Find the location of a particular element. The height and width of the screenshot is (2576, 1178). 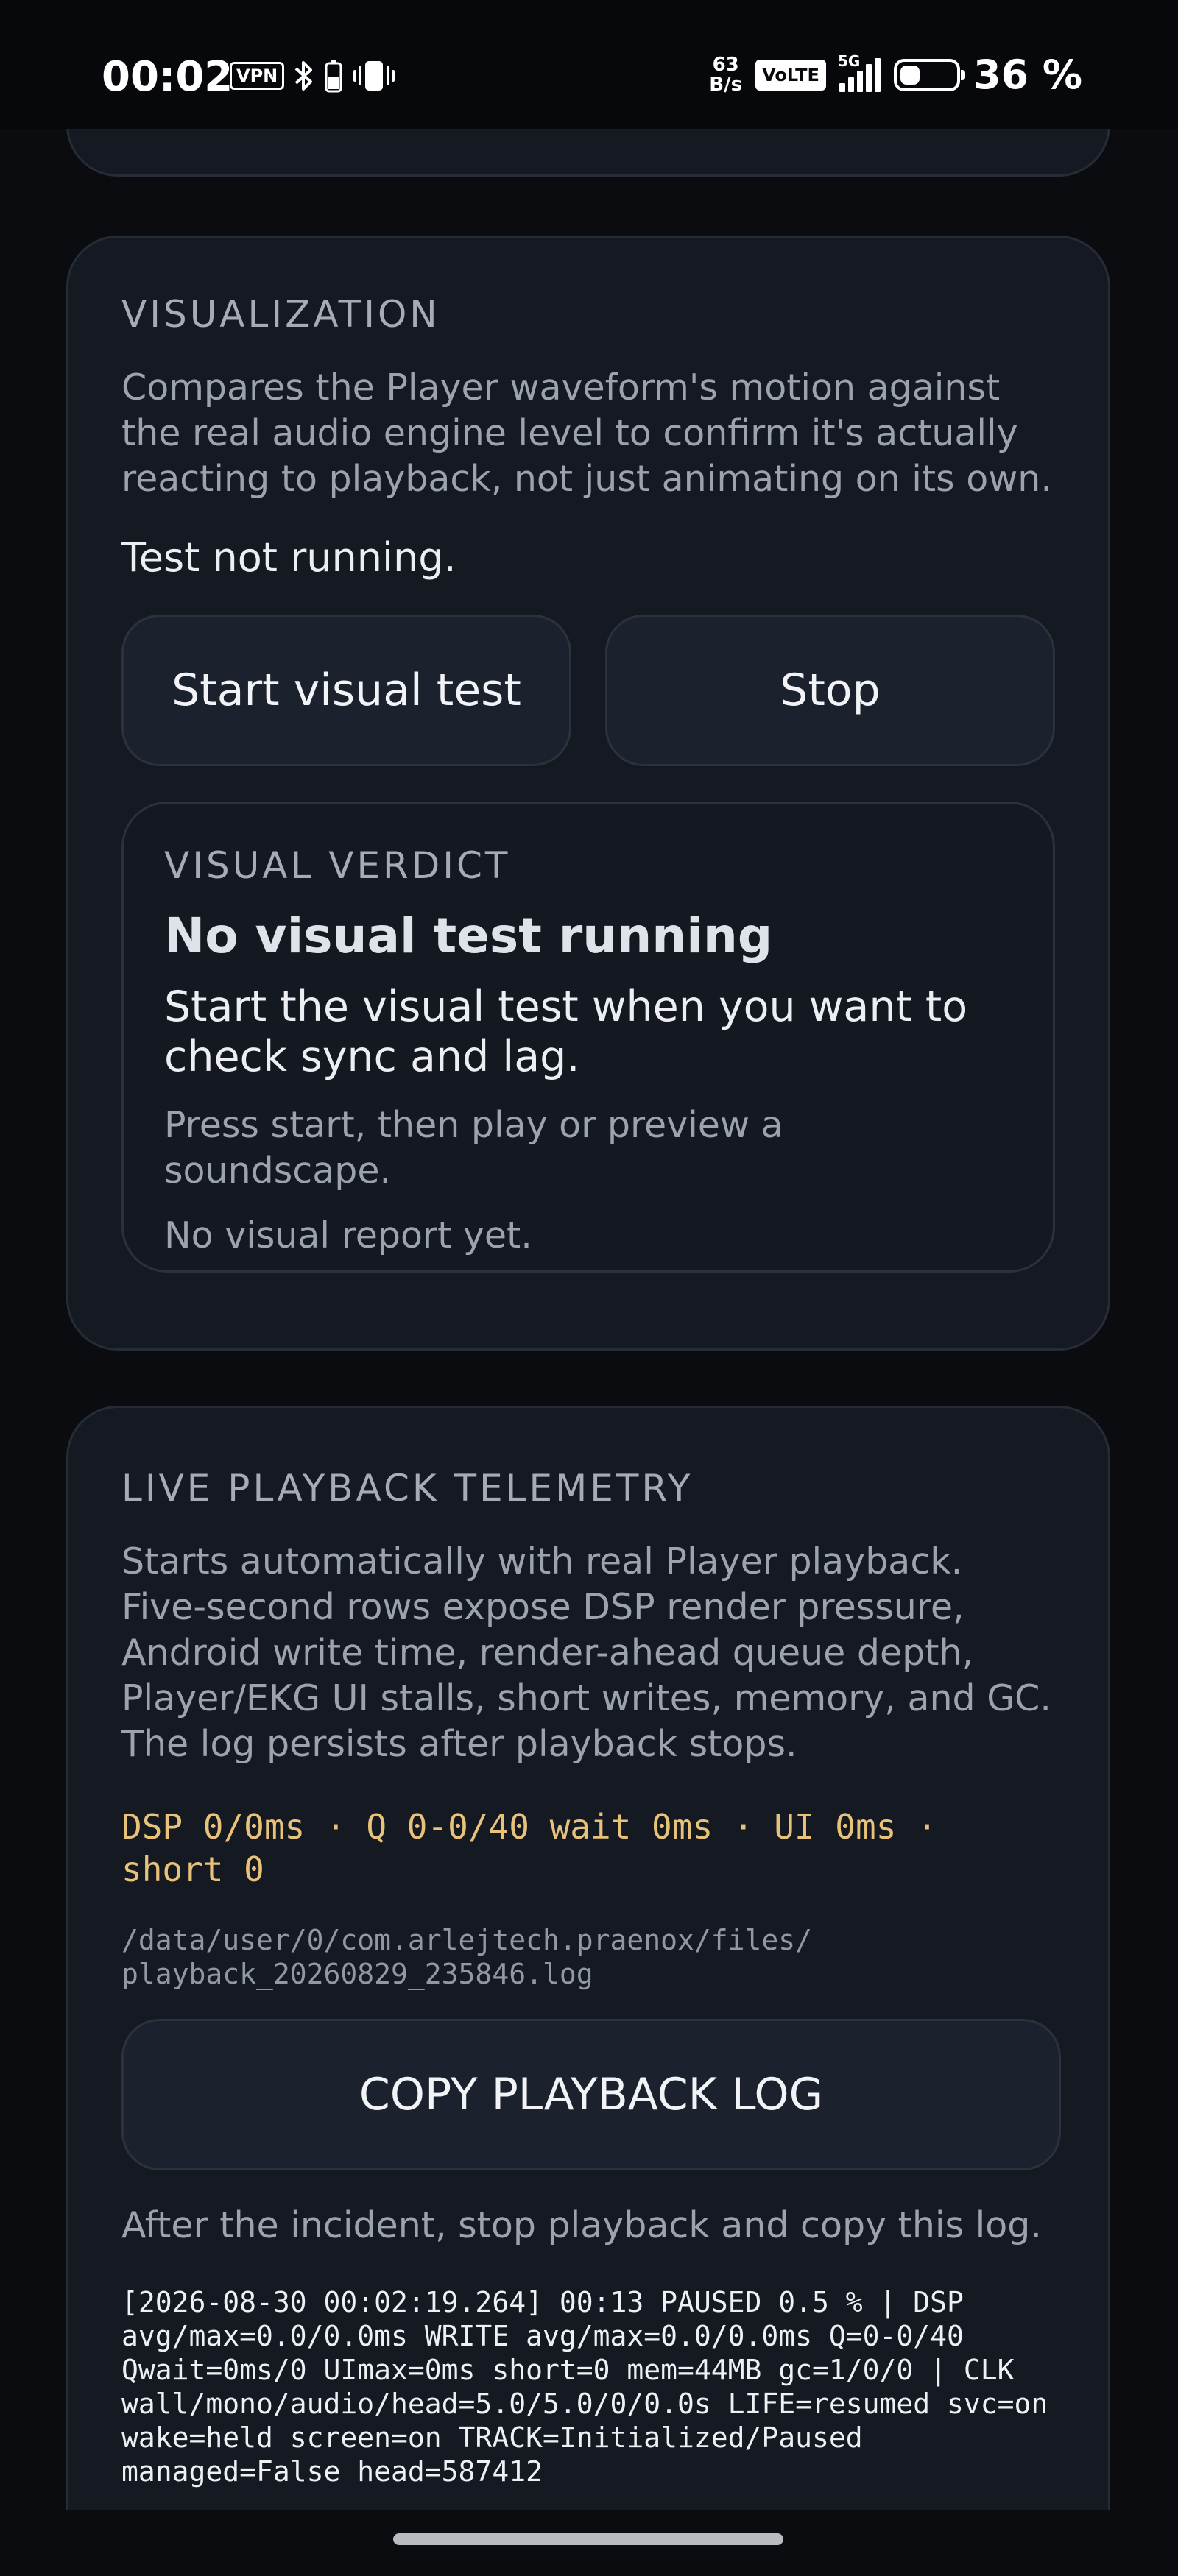

home-indicator is located at coordinates (588, 2539).